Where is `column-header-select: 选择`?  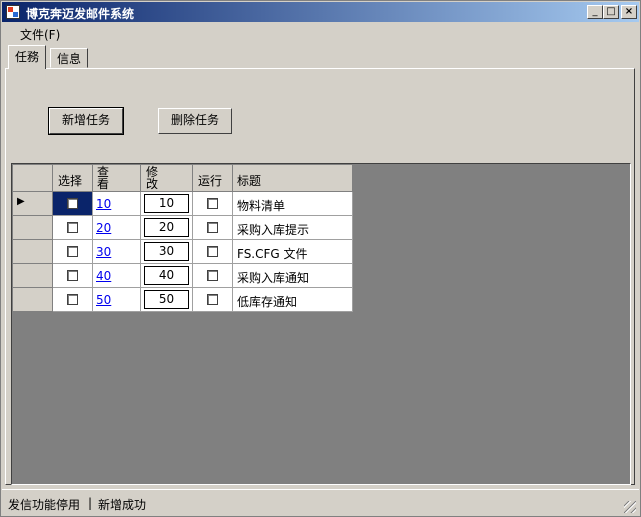
column-header-select: 选择 is located at coordinates (73, 178).